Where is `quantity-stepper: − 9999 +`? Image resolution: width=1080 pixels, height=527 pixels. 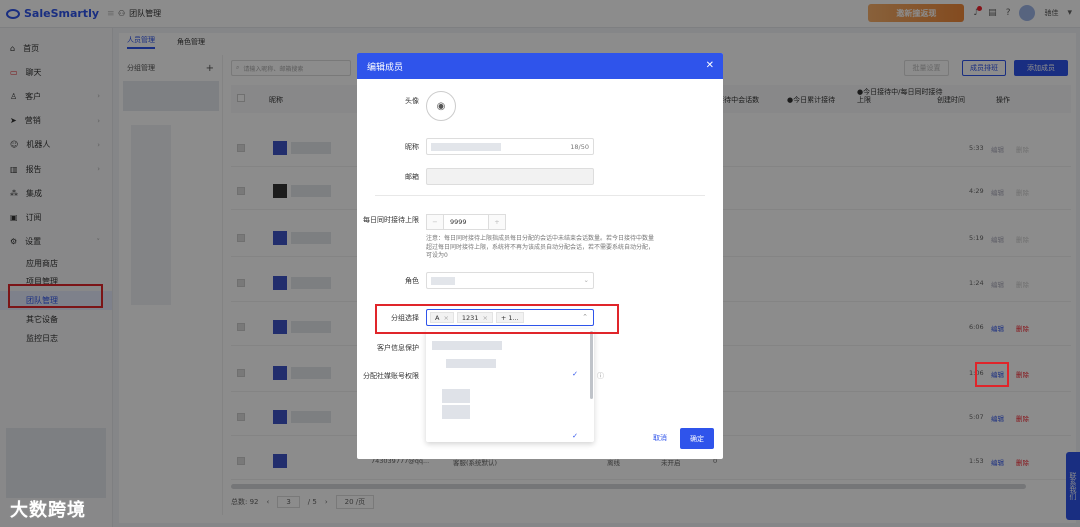
quantity-stepper: − 9999 + is located at coordinates (466, 222).